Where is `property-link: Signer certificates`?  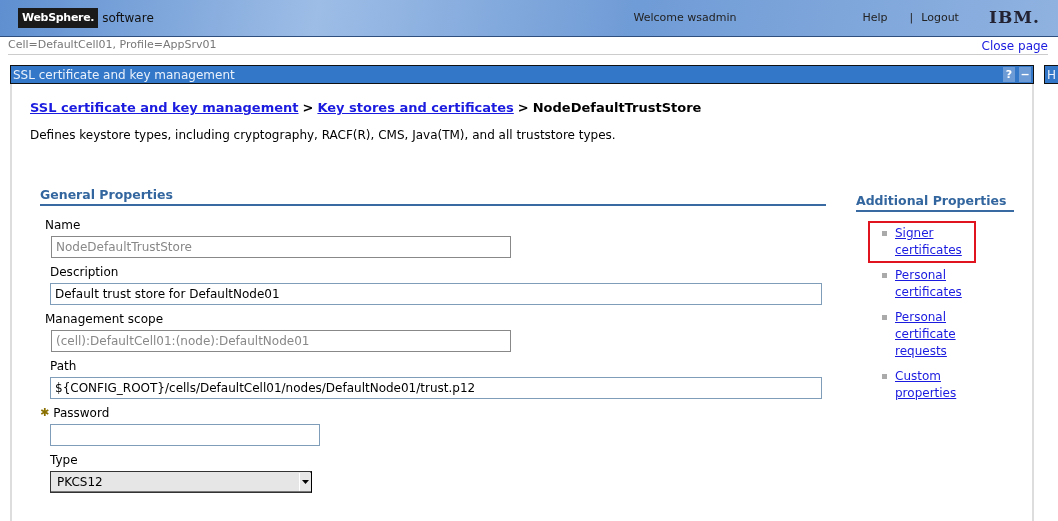 property-link: Signer certificates is located at coordinates (934, 242).